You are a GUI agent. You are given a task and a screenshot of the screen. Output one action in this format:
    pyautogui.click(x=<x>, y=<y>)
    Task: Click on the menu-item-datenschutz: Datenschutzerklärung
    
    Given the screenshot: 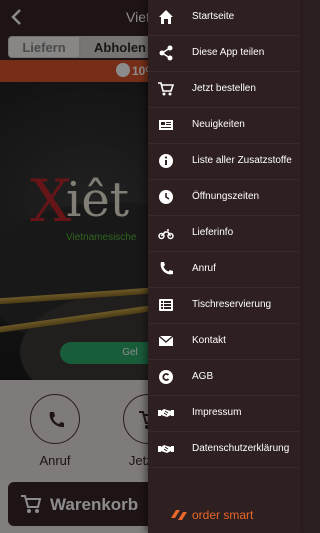 What is the action you would take?
    pyautogui.click(x=224, y=450)
    